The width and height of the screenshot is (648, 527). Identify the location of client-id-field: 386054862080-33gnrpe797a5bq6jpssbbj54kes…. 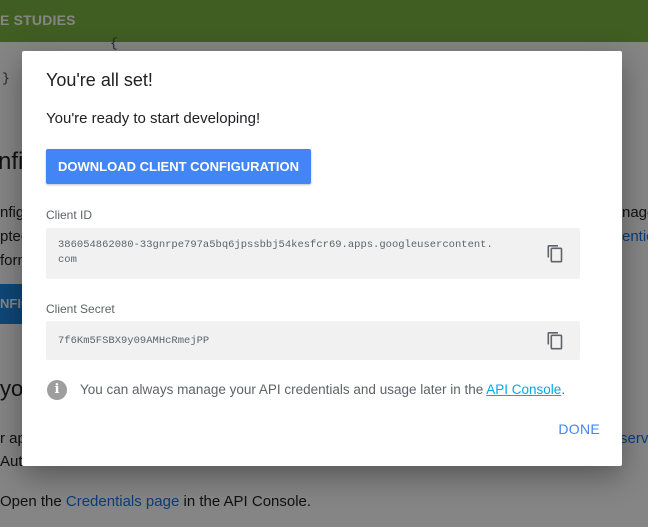
(313, 253).